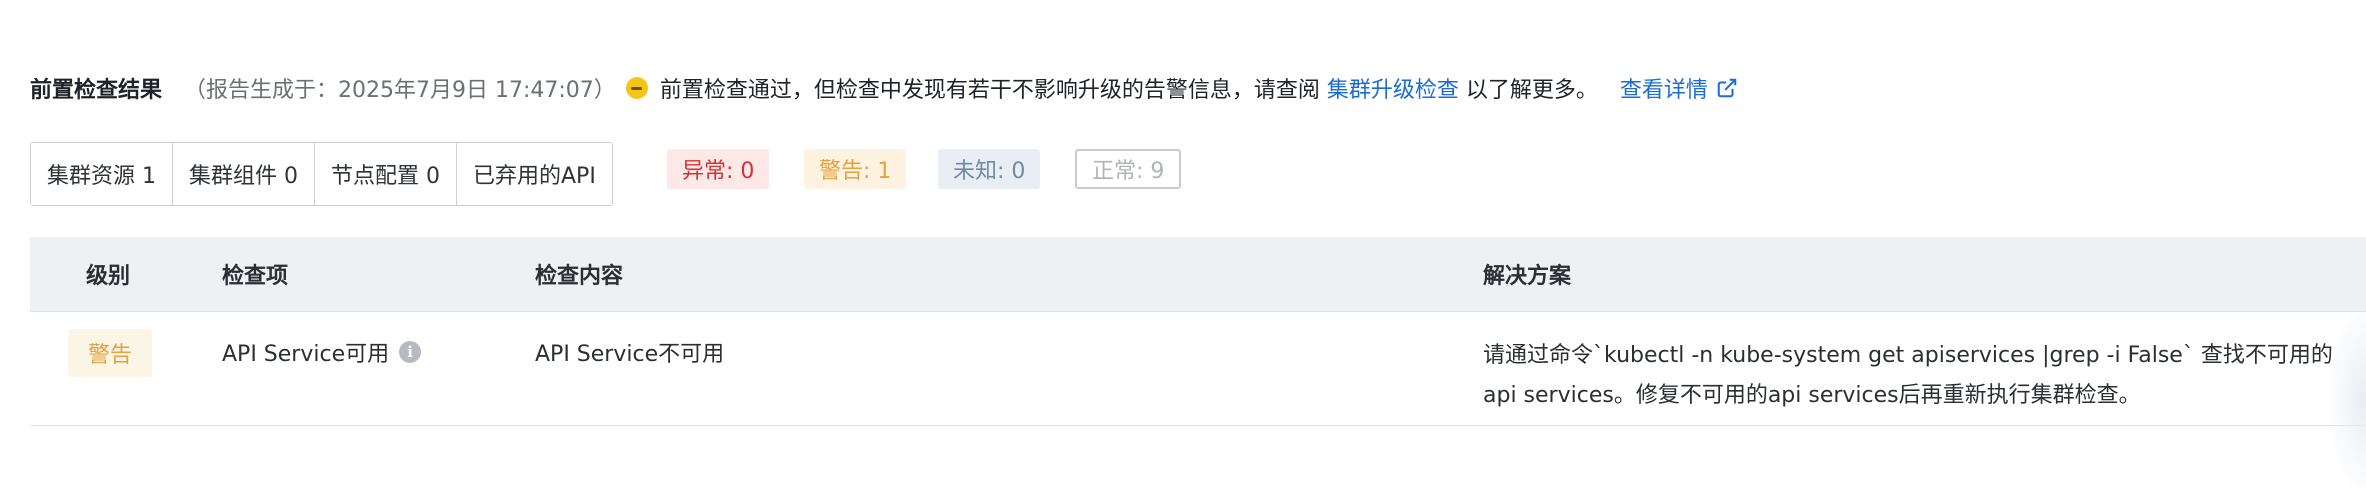 This screenshot has width=2366, height=500. What do you see at coordinates (1663, 90) in the screenshot?
I see `view-details-label: 查看详情` at bounding box center [1663, 90].